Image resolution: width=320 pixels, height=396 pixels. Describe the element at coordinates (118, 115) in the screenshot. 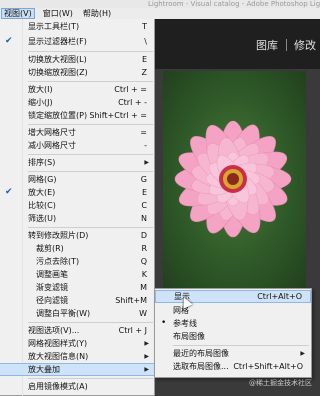

I see `menu-item-shortcut: Shift+Ctrl + =` at that location.